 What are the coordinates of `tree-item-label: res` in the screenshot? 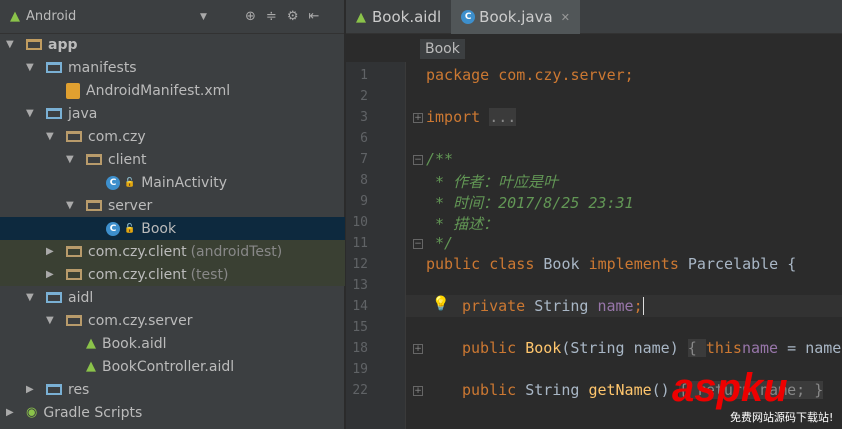 It's located at (79, 389).